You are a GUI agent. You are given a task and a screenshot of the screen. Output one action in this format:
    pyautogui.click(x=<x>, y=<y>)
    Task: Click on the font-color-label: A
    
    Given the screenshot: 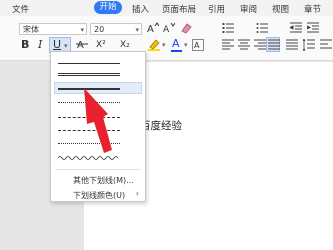 What is the action you would take?
    pyautogui.click(x=176, y=43)
    